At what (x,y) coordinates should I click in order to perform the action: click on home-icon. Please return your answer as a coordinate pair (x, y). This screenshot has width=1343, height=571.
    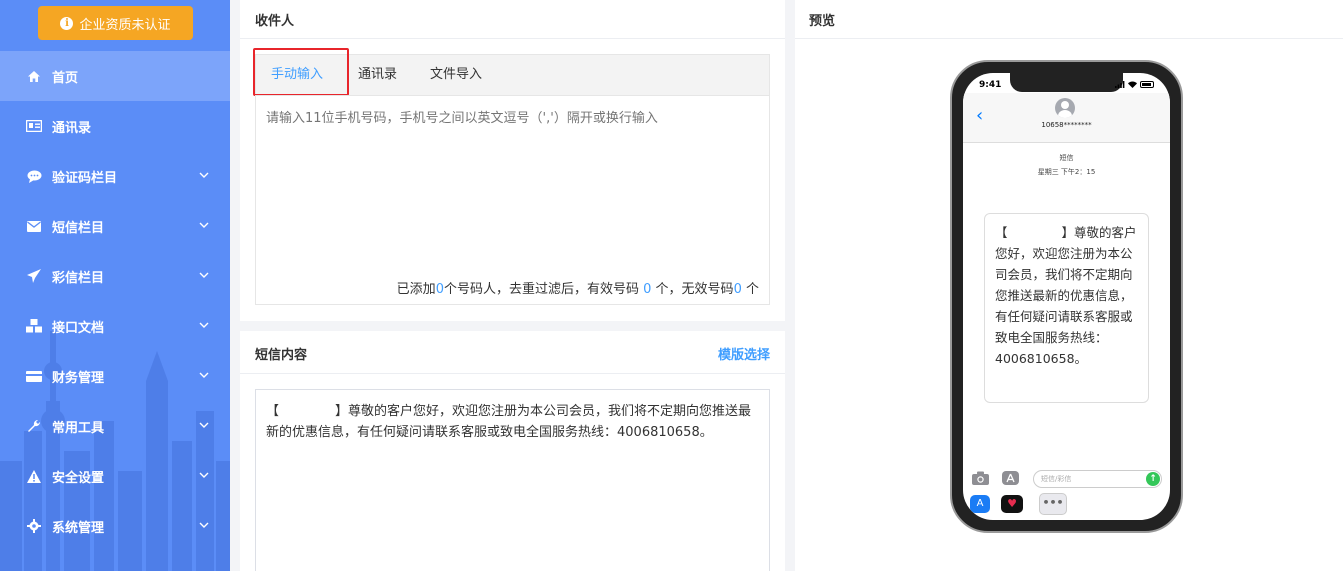
    Looking at the image, I should click on (34, 76).